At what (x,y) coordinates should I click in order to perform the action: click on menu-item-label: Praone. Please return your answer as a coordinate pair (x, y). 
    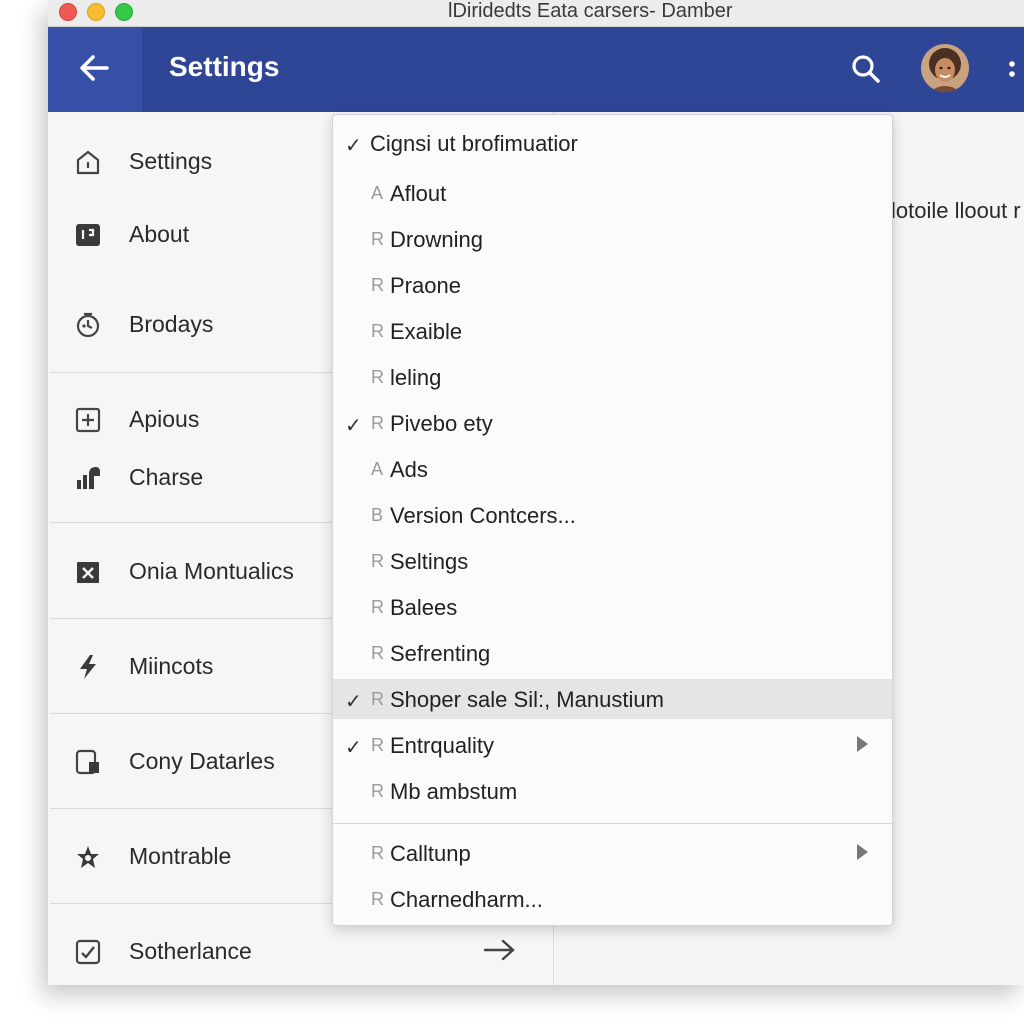
    Looking at the image, I should click on (425, 285).